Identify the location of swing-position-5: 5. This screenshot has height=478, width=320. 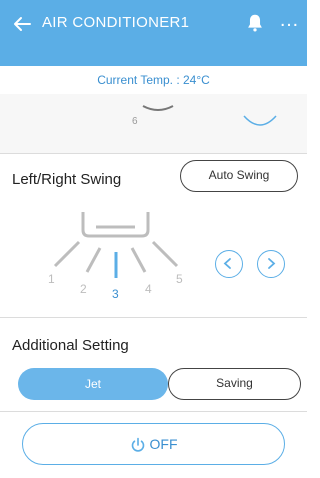
(179, 279).